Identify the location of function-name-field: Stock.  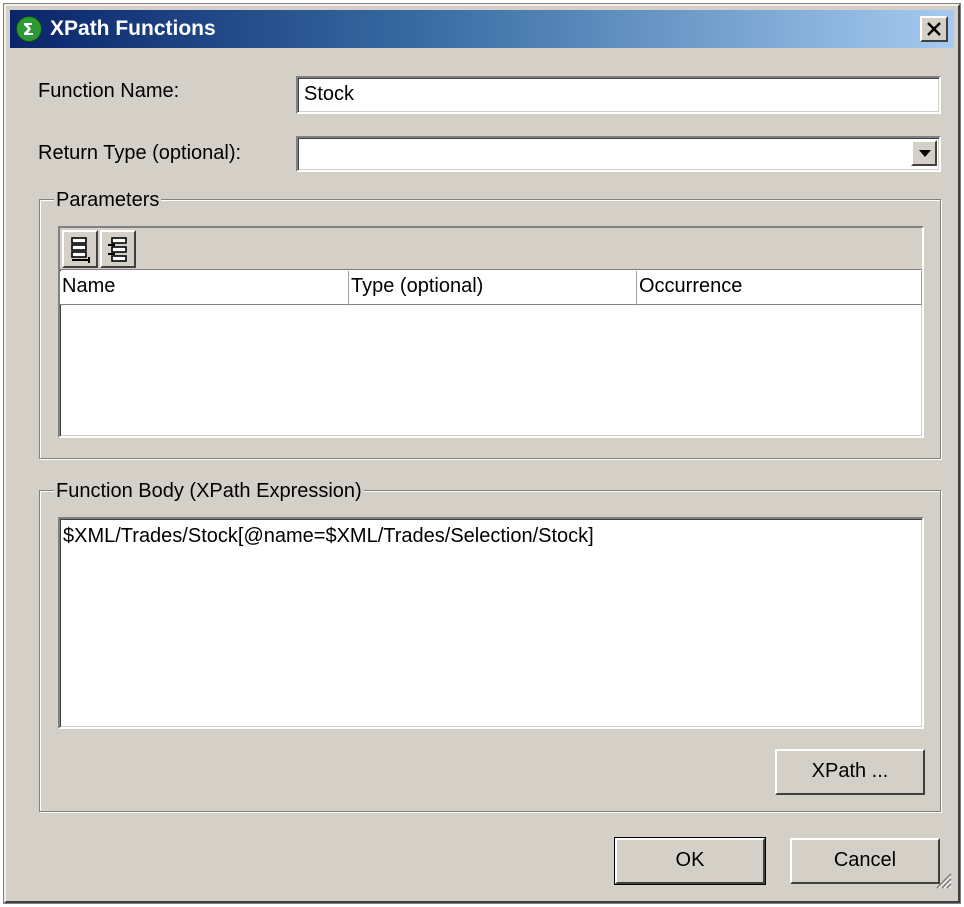
(618, 95).